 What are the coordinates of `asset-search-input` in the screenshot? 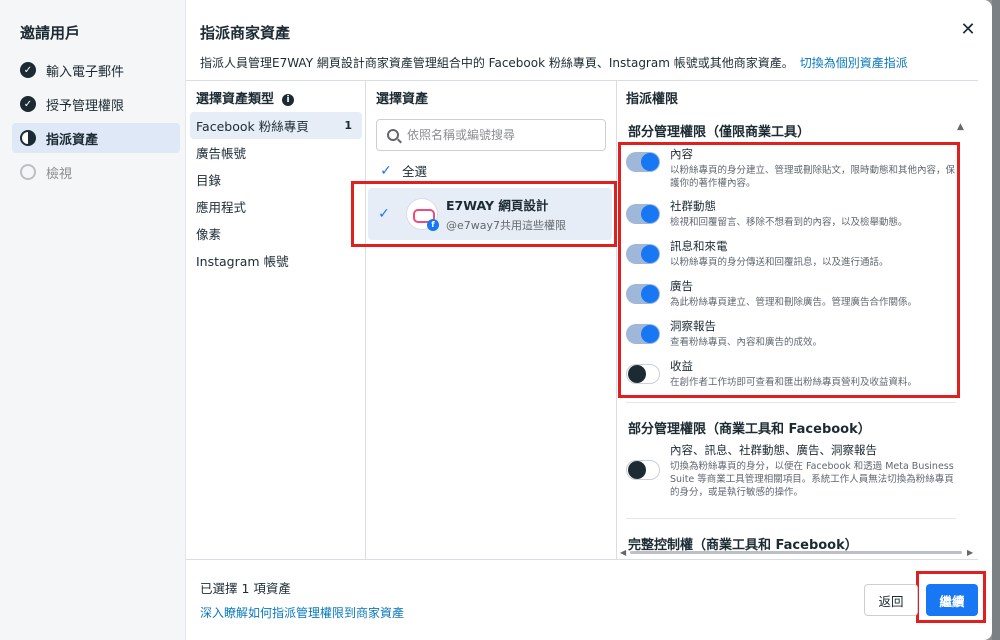 It's located at (497, 135).